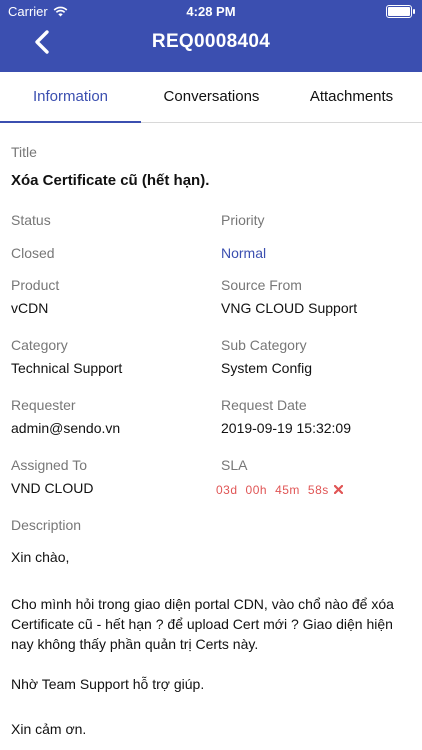 The width and height of the screenshot is (422, 750). I want to click on requester-label: Requester, so click(43, 405).